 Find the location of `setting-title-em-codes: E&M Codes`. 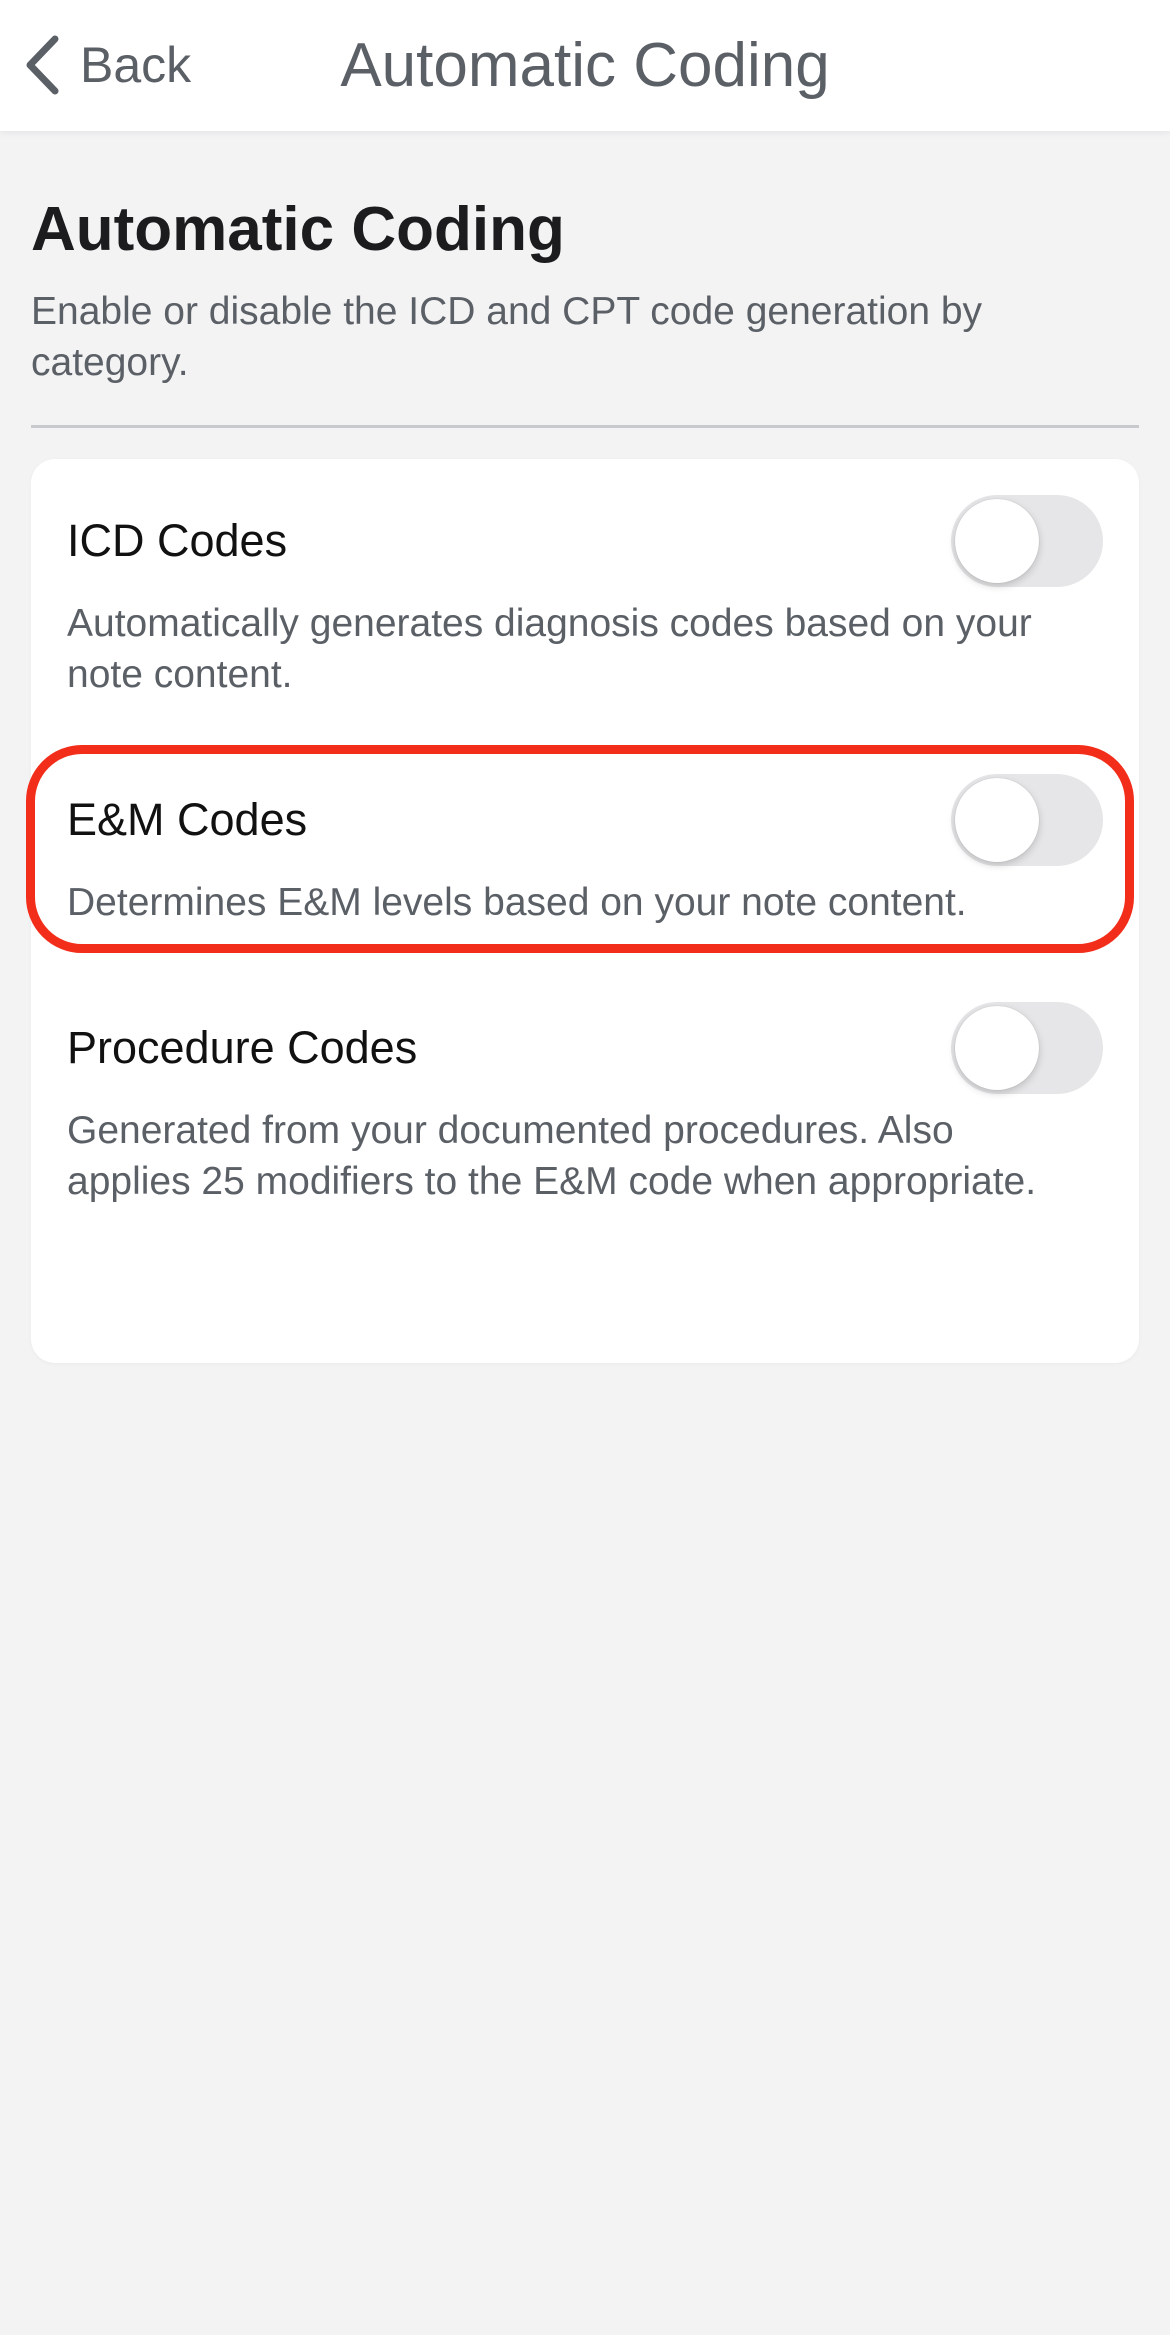

setting-title-em-codes: E&M Codes is located at coordinates (187, 819).